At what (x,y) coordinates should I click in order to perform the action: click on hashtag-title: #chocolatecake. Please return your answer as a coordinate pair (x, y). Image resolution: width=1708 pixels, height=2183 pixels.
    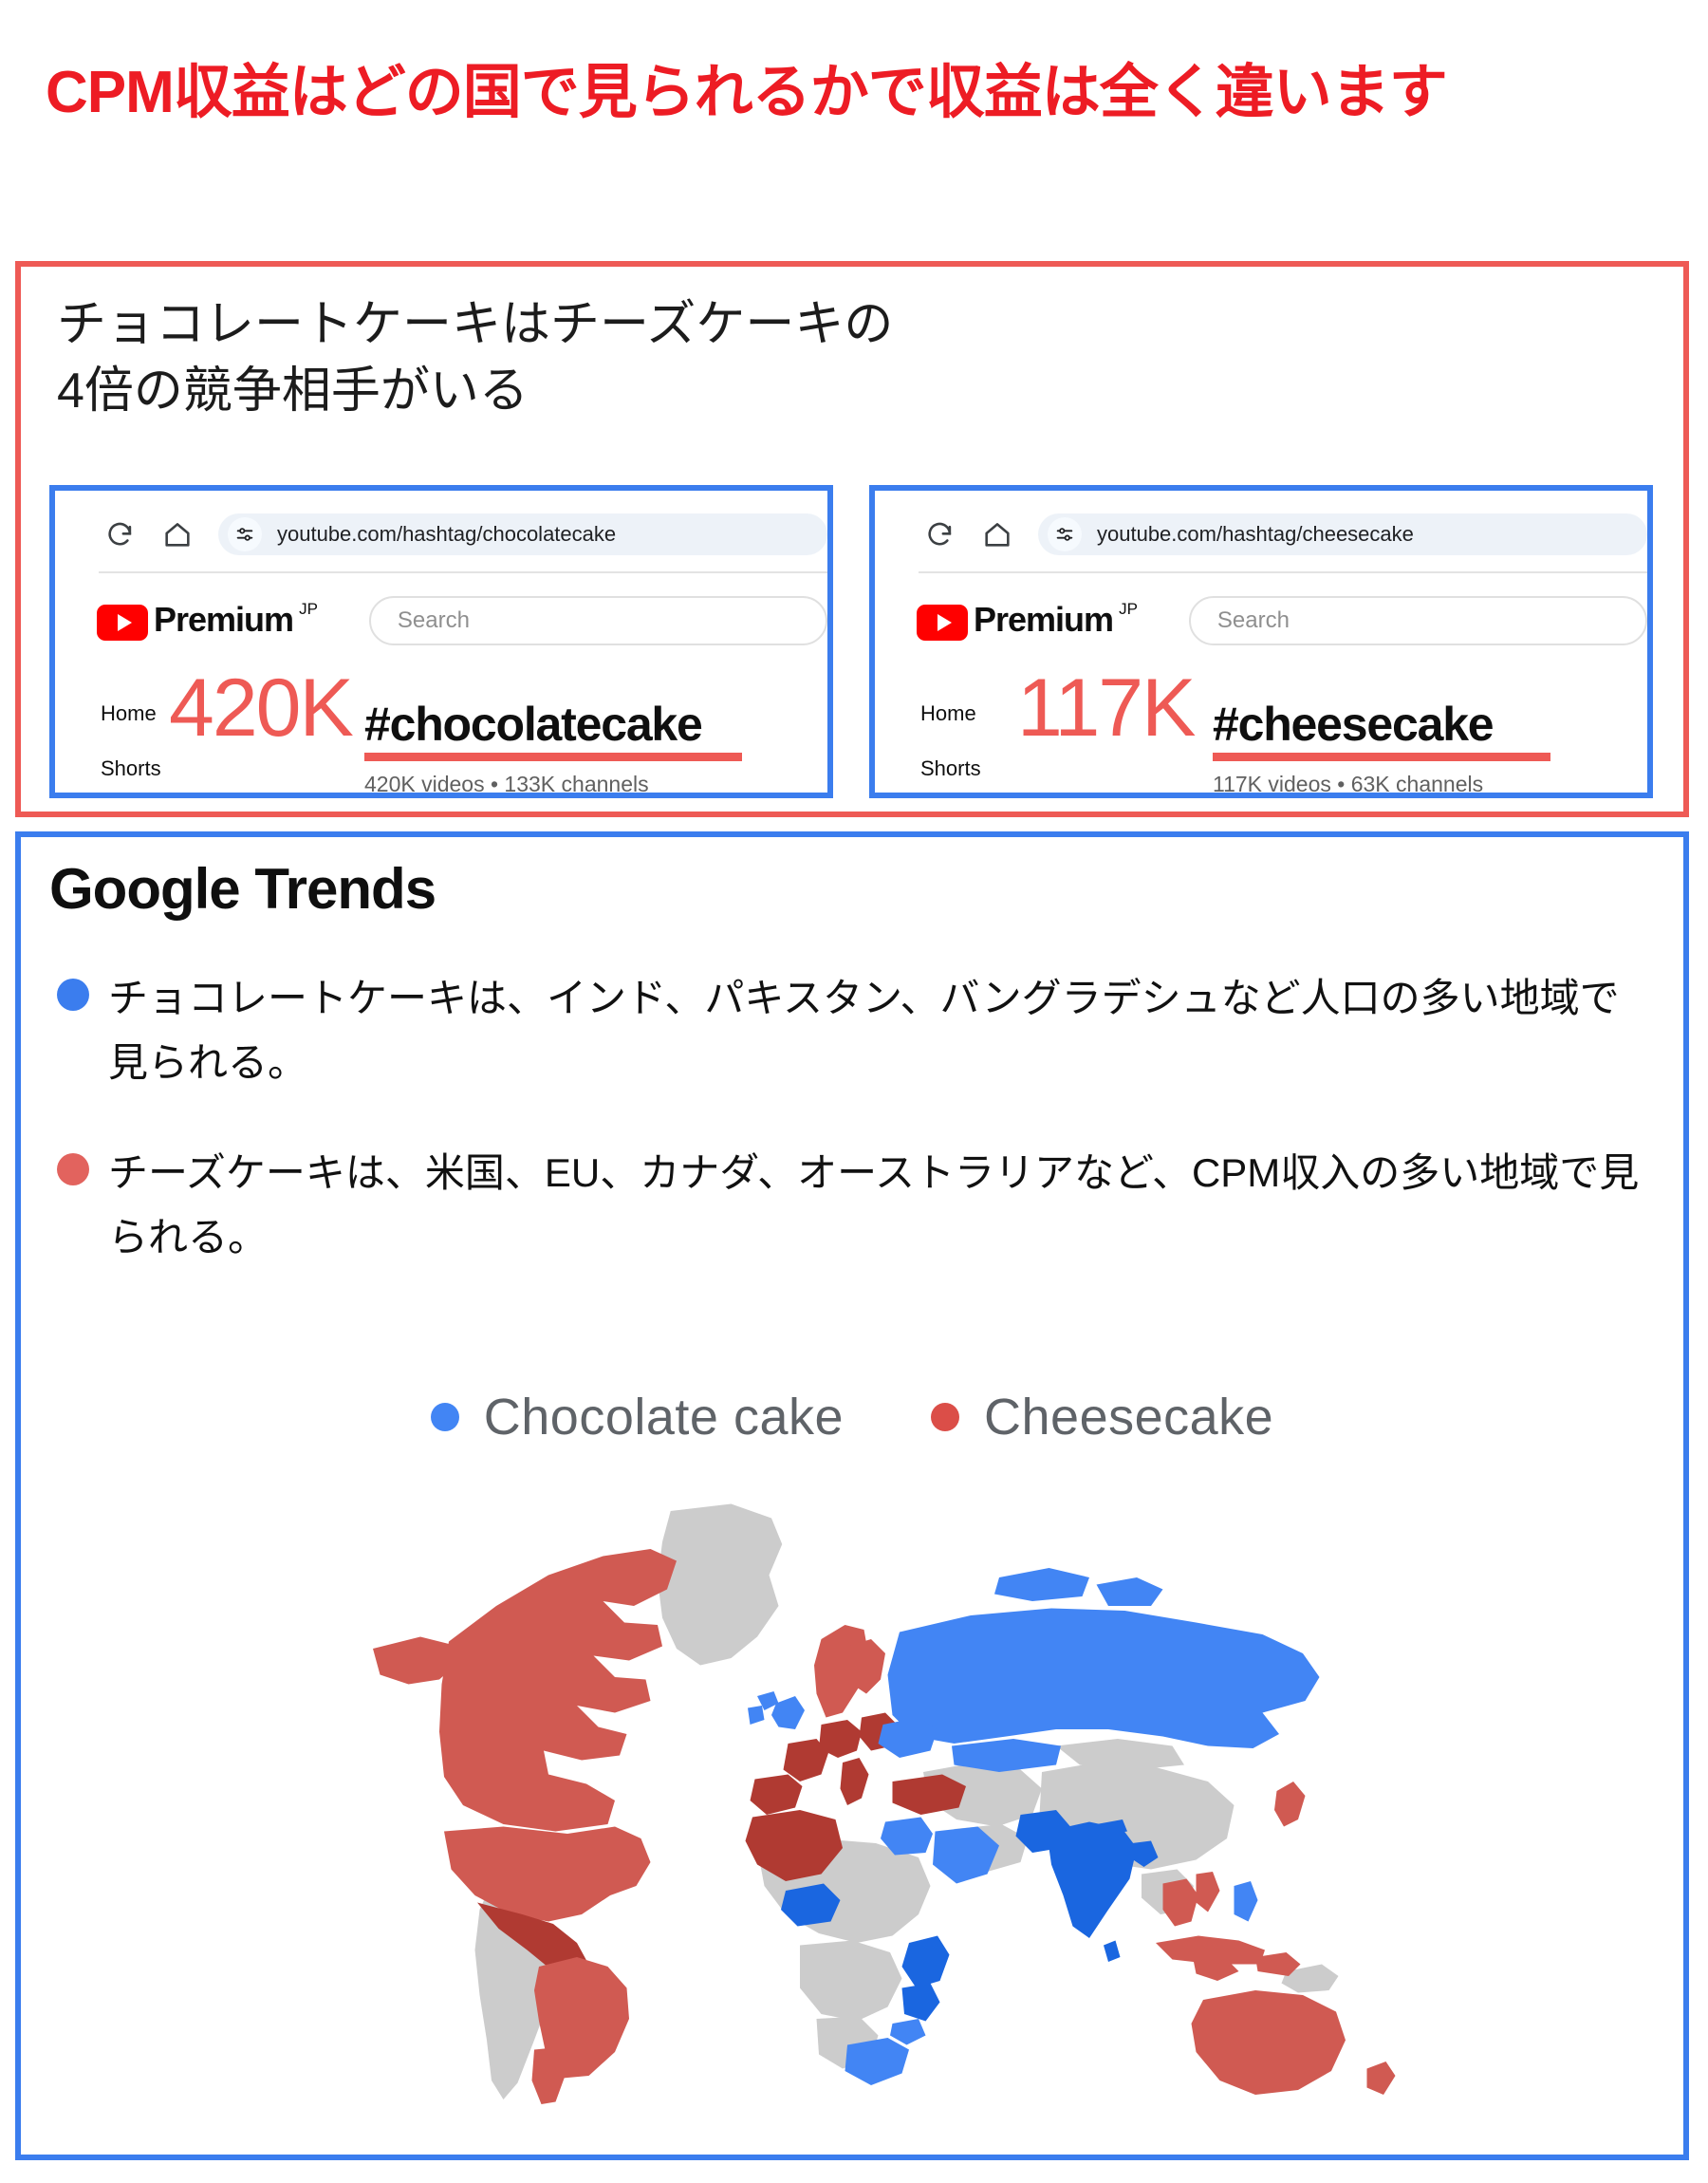
    Looking at the image, I should click on (534, 724).